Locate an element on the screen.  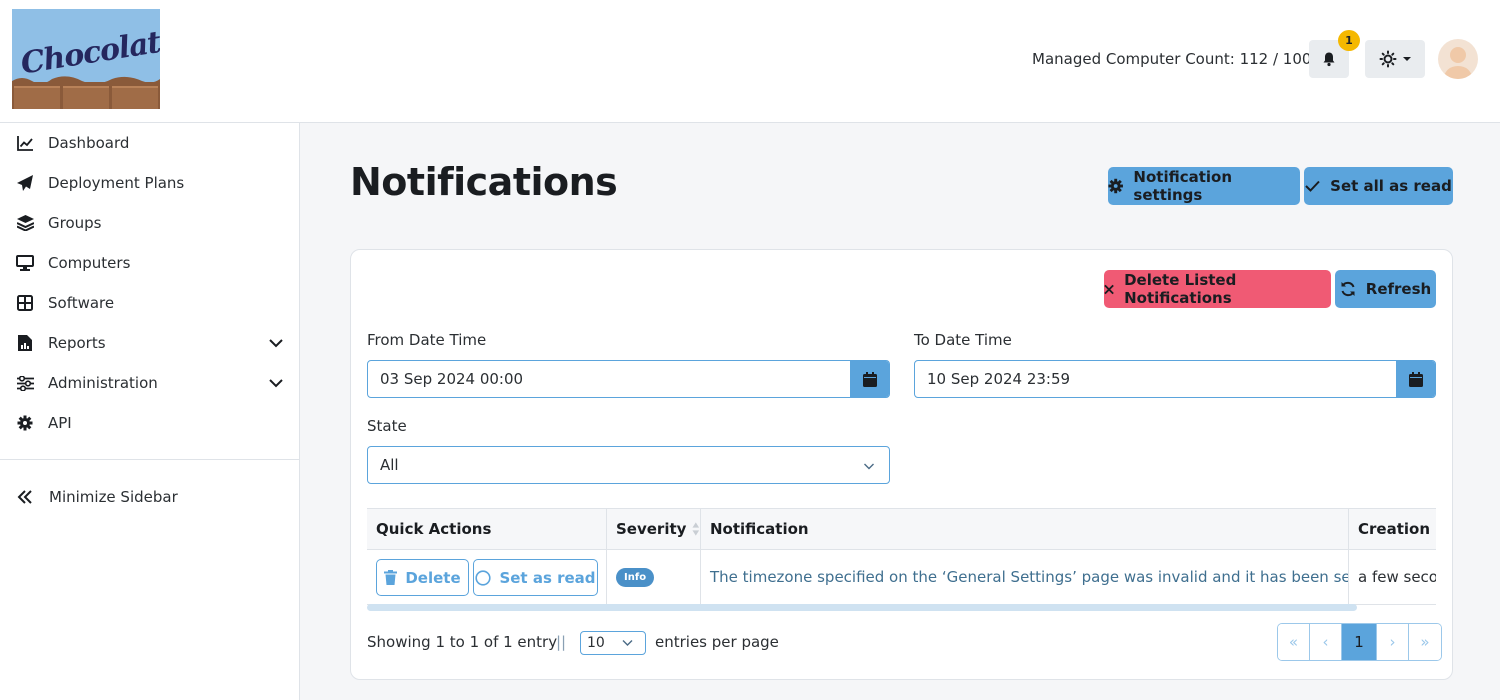
set-all-as-read-button: Set all as read is located at coordinates (1378, 186).